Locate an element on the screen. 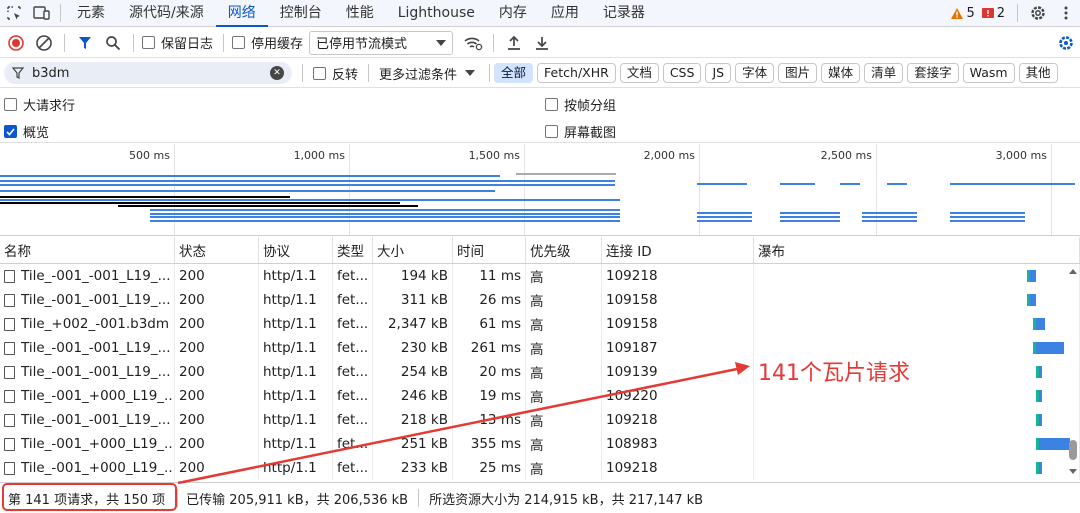 This screenshot has height=513, width=1080. annotation-arrow is located at coordinates (463, 423).